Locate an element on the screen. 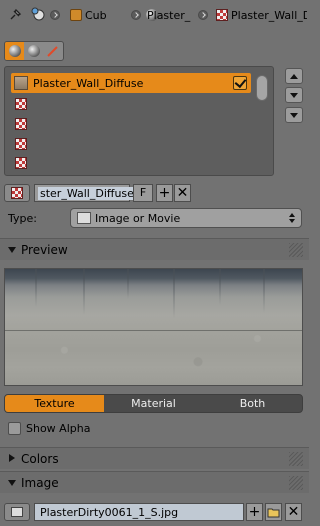 Image resolution: width=320 pixels, height=526 pixels. unlink-texture-button: ✕ is located at coordinates (182, 193).